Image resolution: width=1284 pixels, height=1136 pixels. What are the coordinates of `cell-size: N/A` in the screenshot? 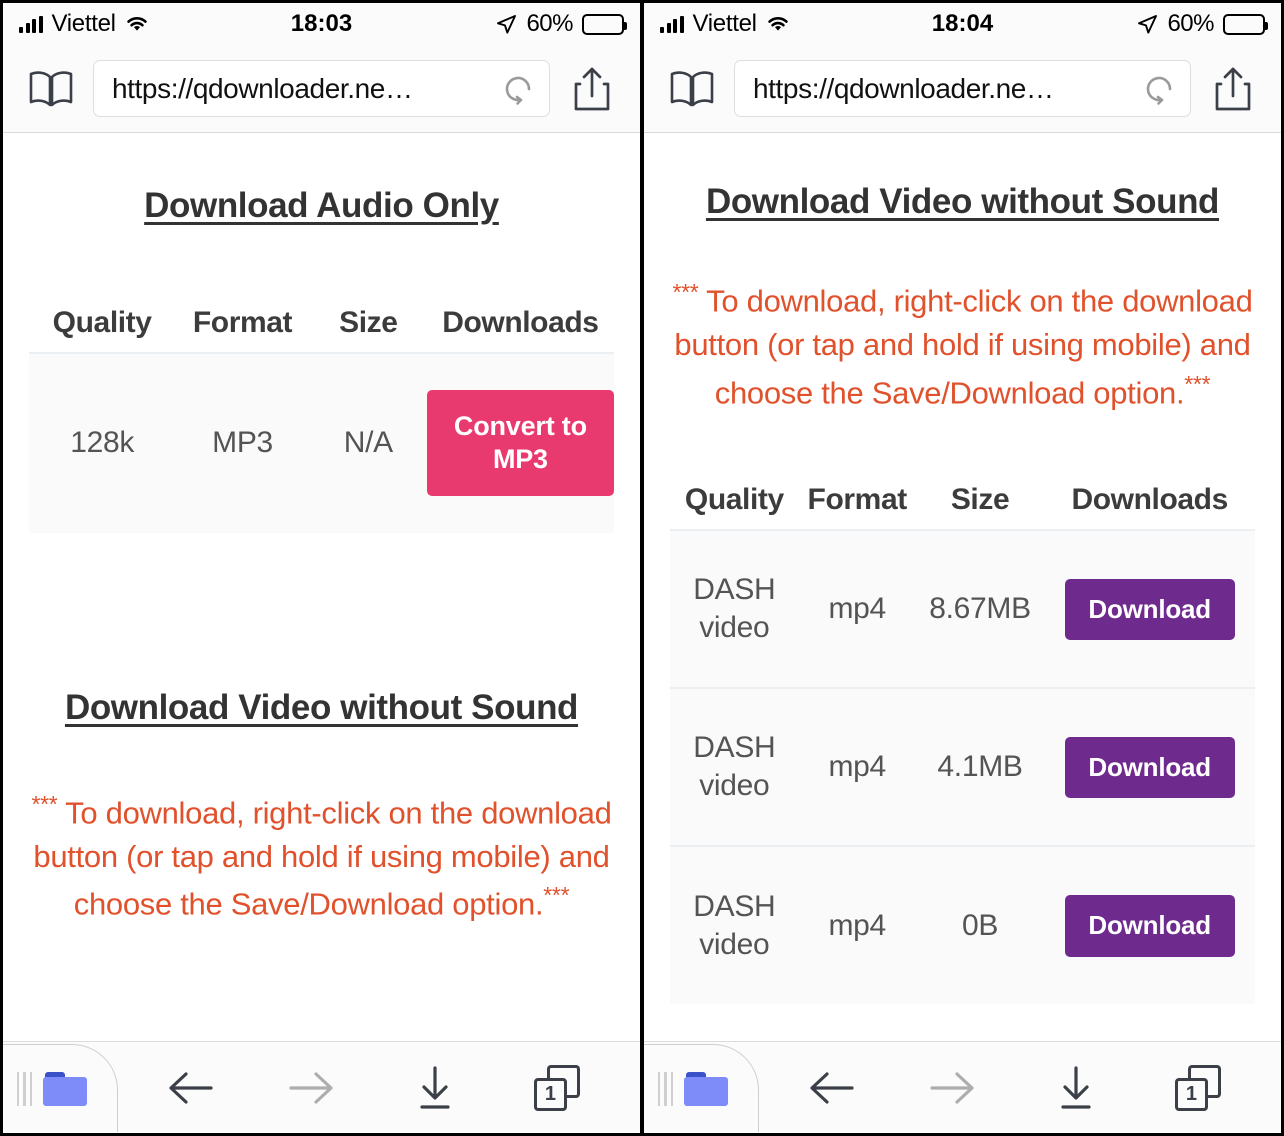 It's located at (368, 442).